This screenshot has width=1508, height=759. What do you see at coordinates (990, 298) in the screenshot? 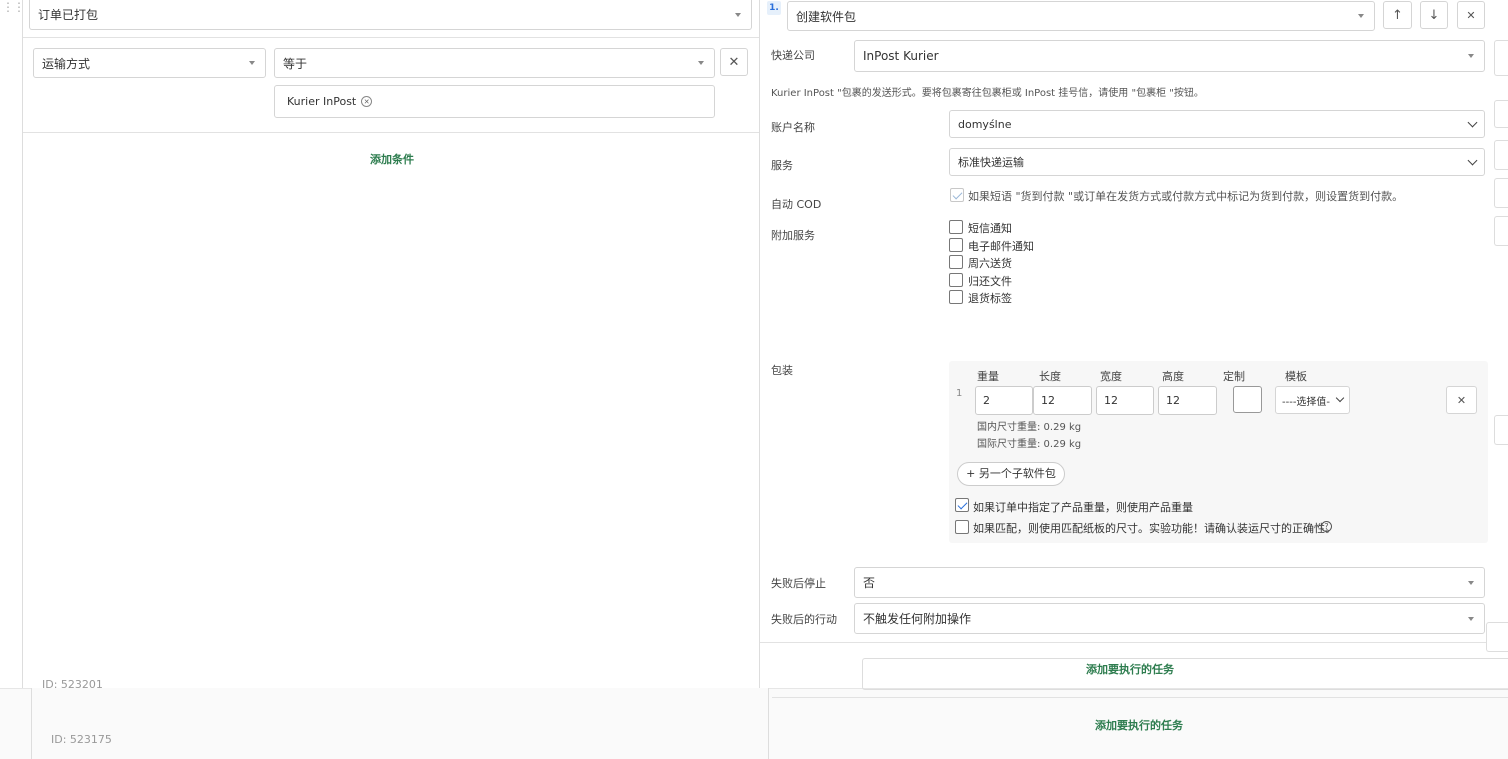
I see `return-label-label: 退货标签` at bounding box center [990, 298].